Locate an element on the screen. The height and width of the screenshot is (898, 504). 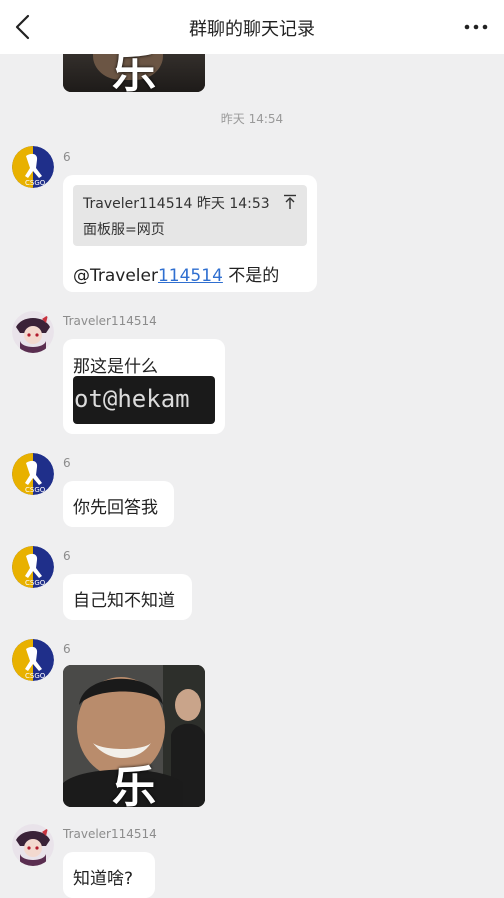
message-bubble: 知道啥? is located at coordinates (109, 875).